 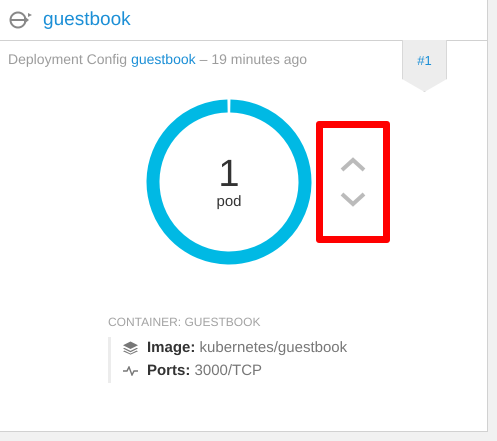 I want to click on header-title: guestbook, so click(x=87, y=20).